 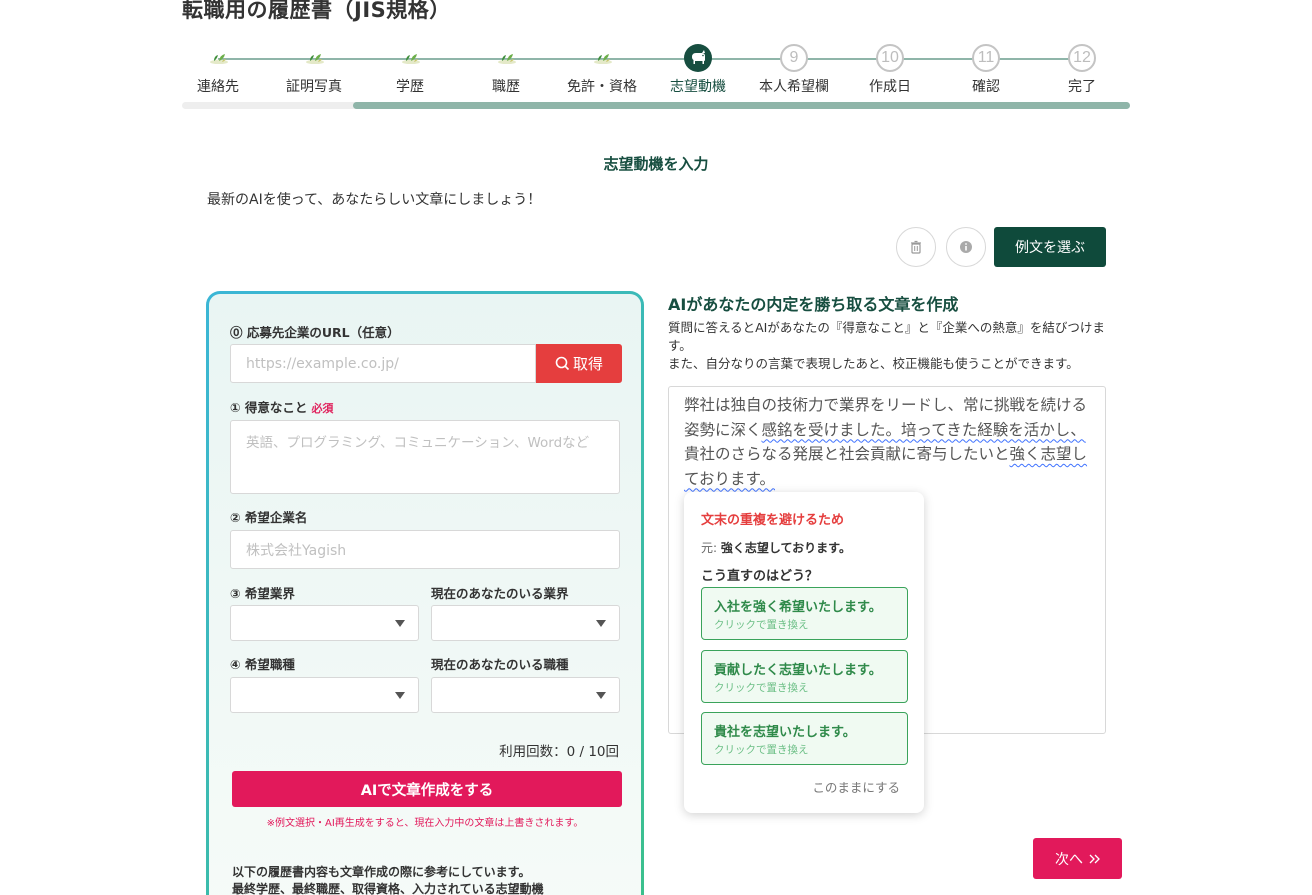 I want to click on current-job-select, so click(x=525, y=695).